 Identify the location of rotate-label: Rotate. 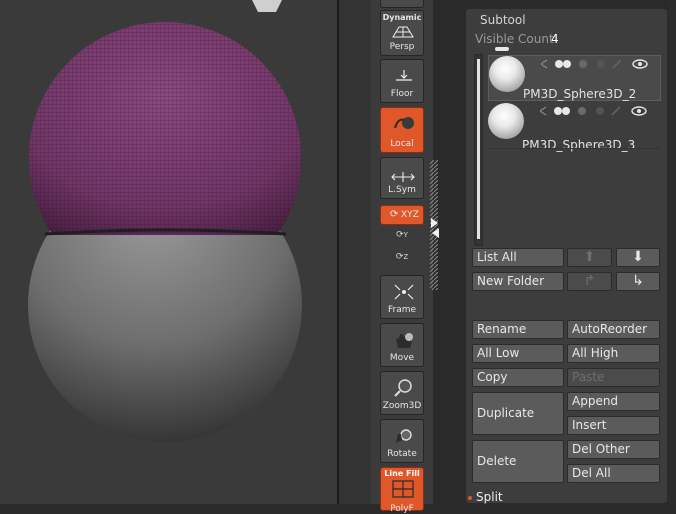
(402, 454).